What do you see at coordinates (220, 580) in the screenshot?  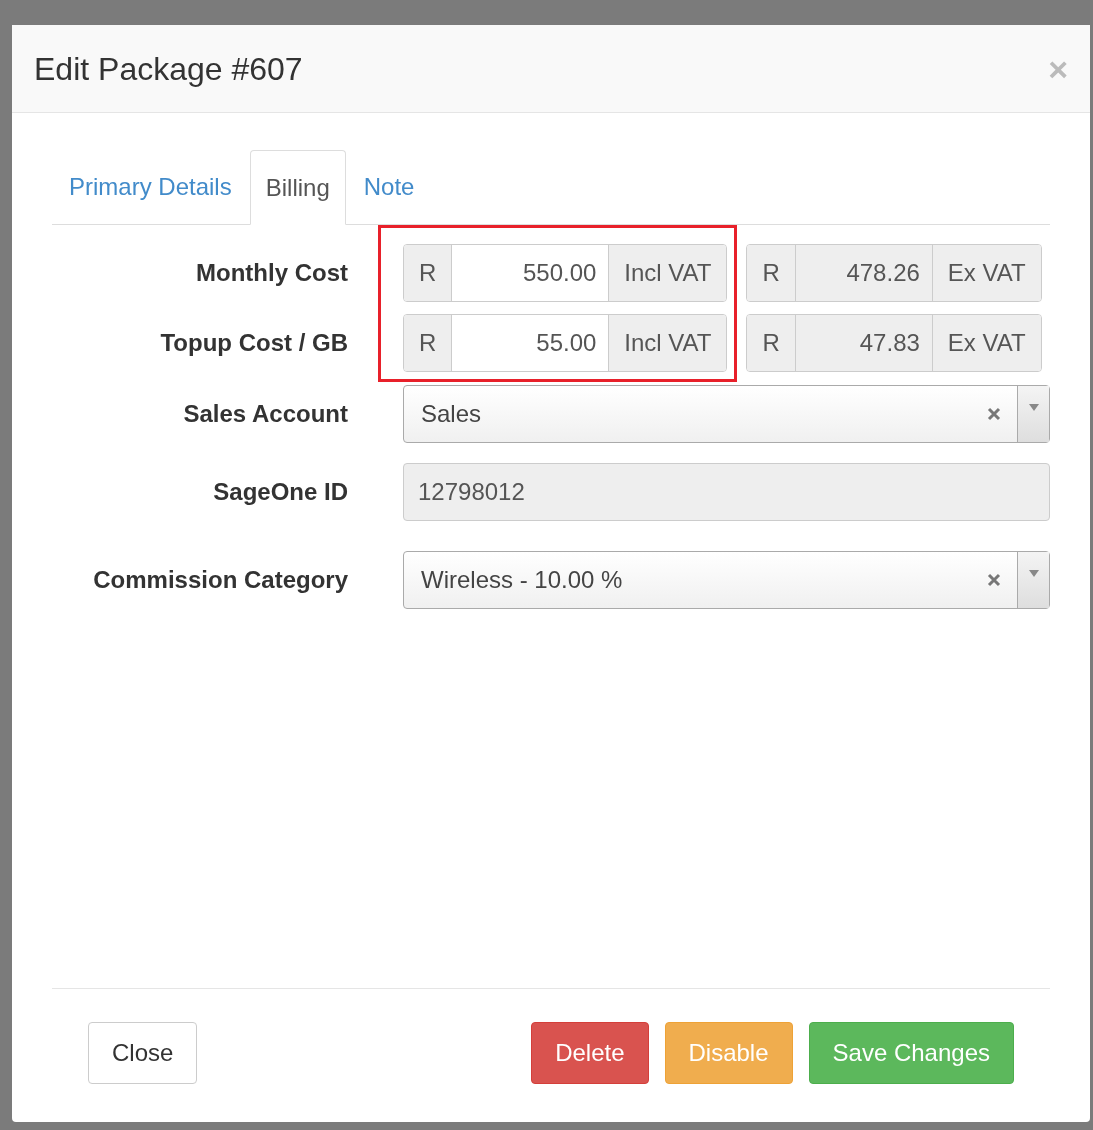 I see `field-label: Commission Category` at bounding box center [220, 580].